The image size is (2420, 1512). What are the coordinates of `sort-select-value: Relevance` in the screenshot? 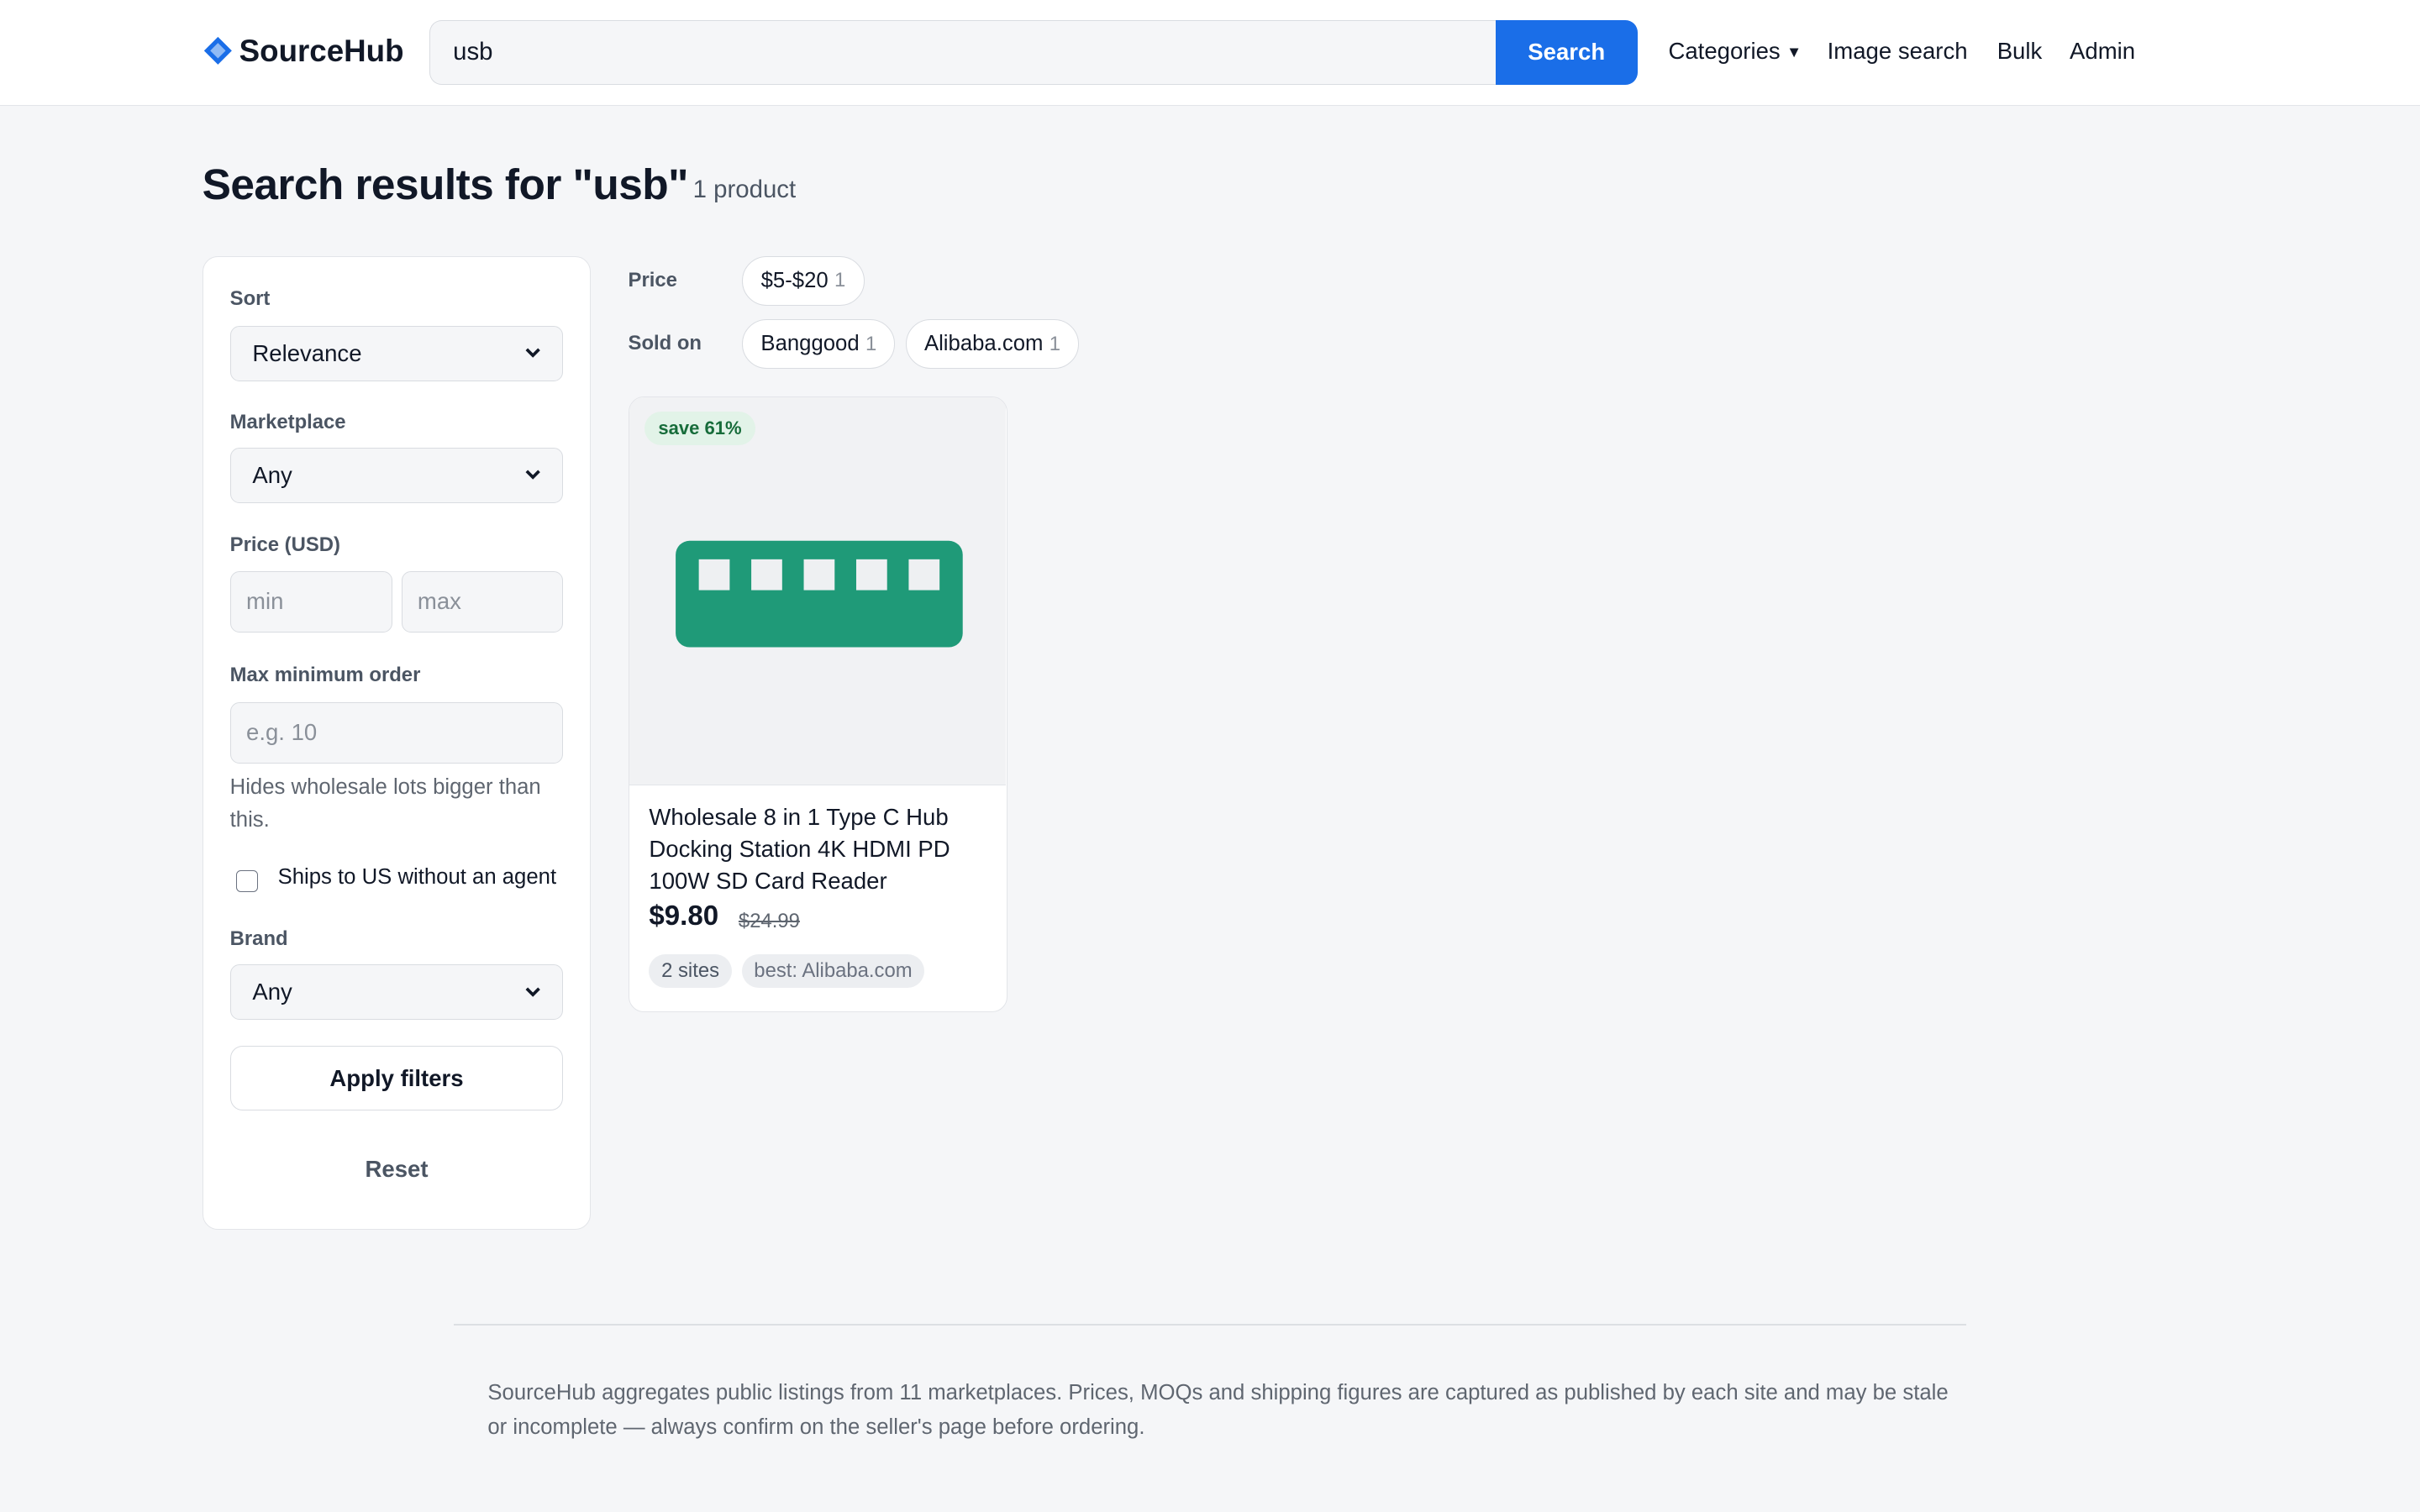 It's located at (307, 352).